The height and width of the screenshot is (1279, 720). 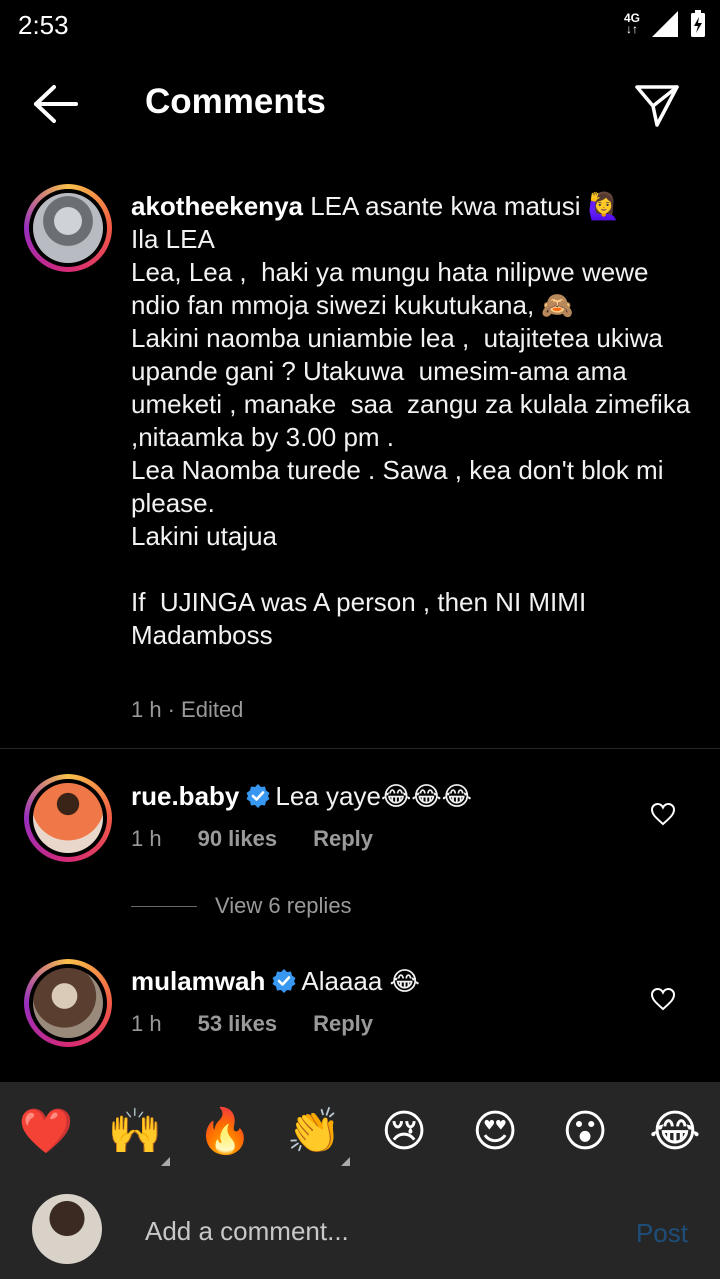 What do you see at coordinates (225, 1132) in the screenshot?
I see `emoji-fire-button: 🔥` at bounding box center [225, 1132].